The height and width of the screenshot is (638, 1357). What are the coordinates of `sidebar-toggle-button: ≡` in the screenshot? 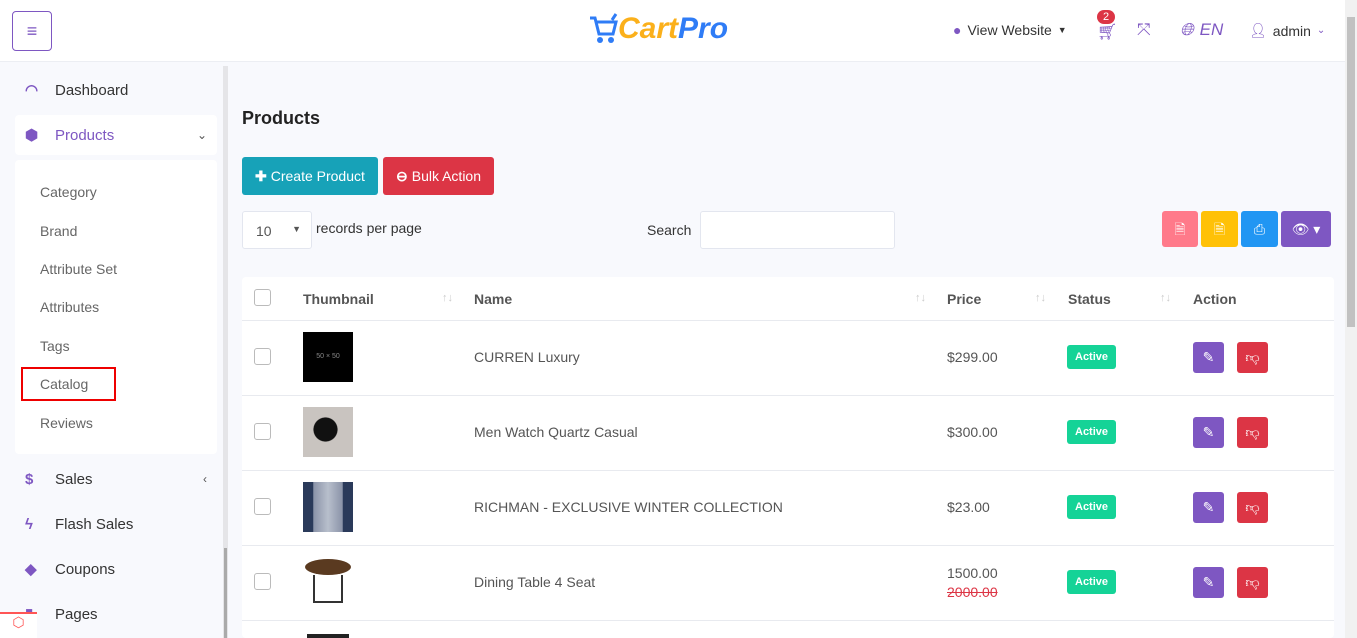 It's located at (32, 31).